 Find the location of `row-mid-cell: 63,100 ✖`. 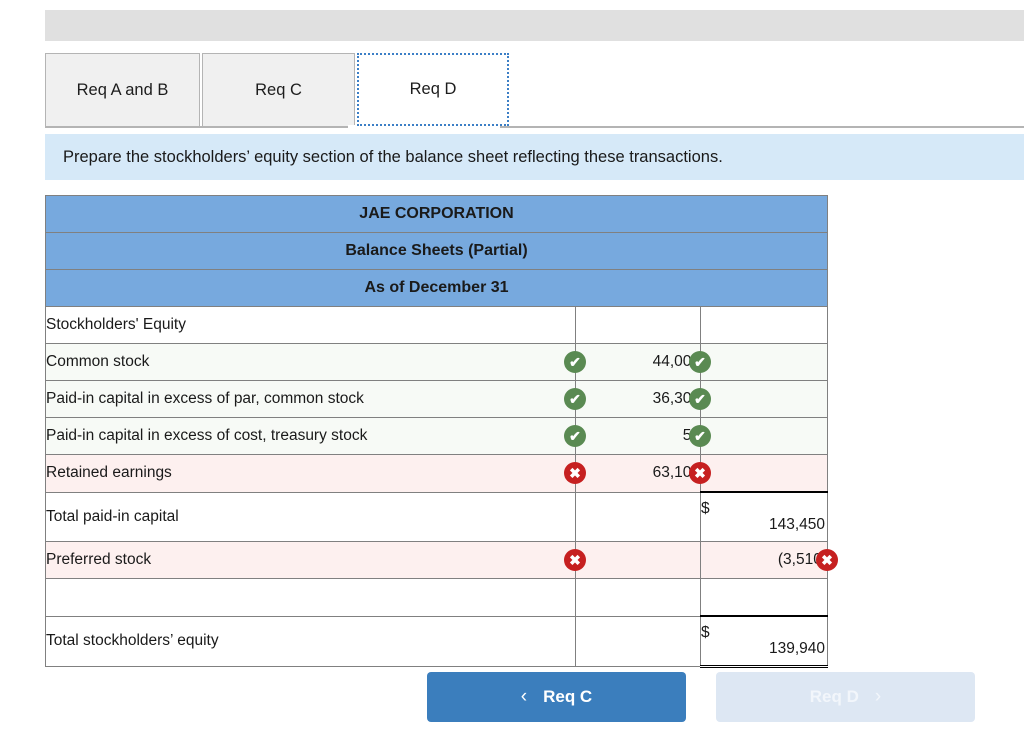

row-mid-cell: 63,100 ✖ is located at coordinates (643, 473).